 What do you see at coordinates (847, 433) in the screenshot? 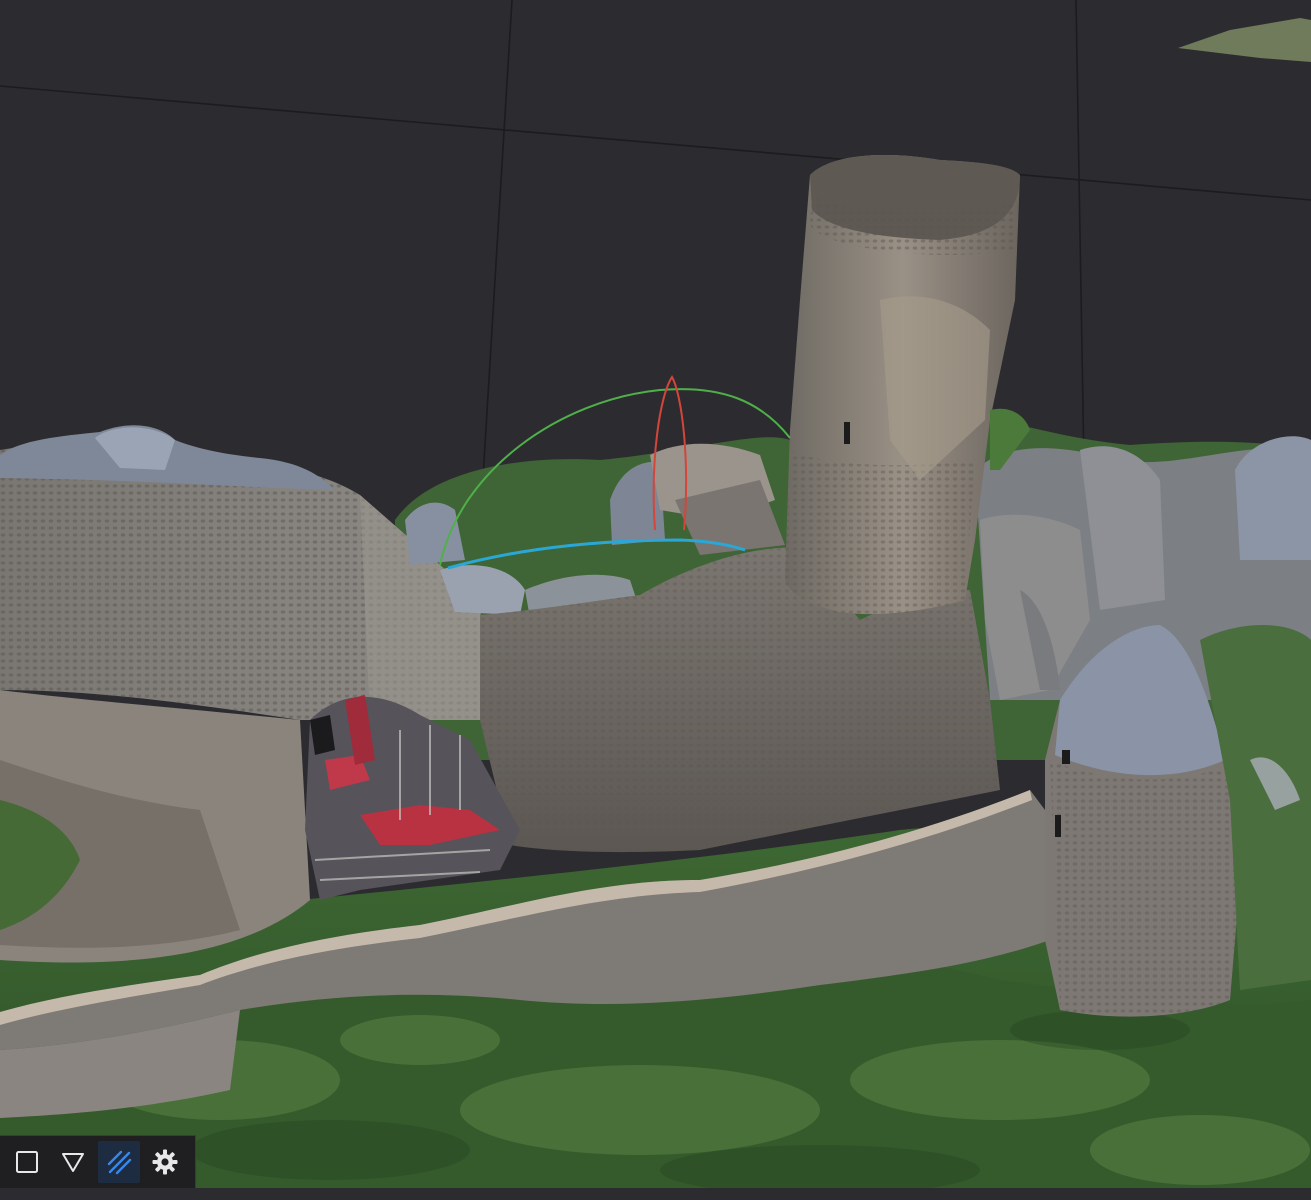
I see `tower-window` at bounding box center [847, 433].